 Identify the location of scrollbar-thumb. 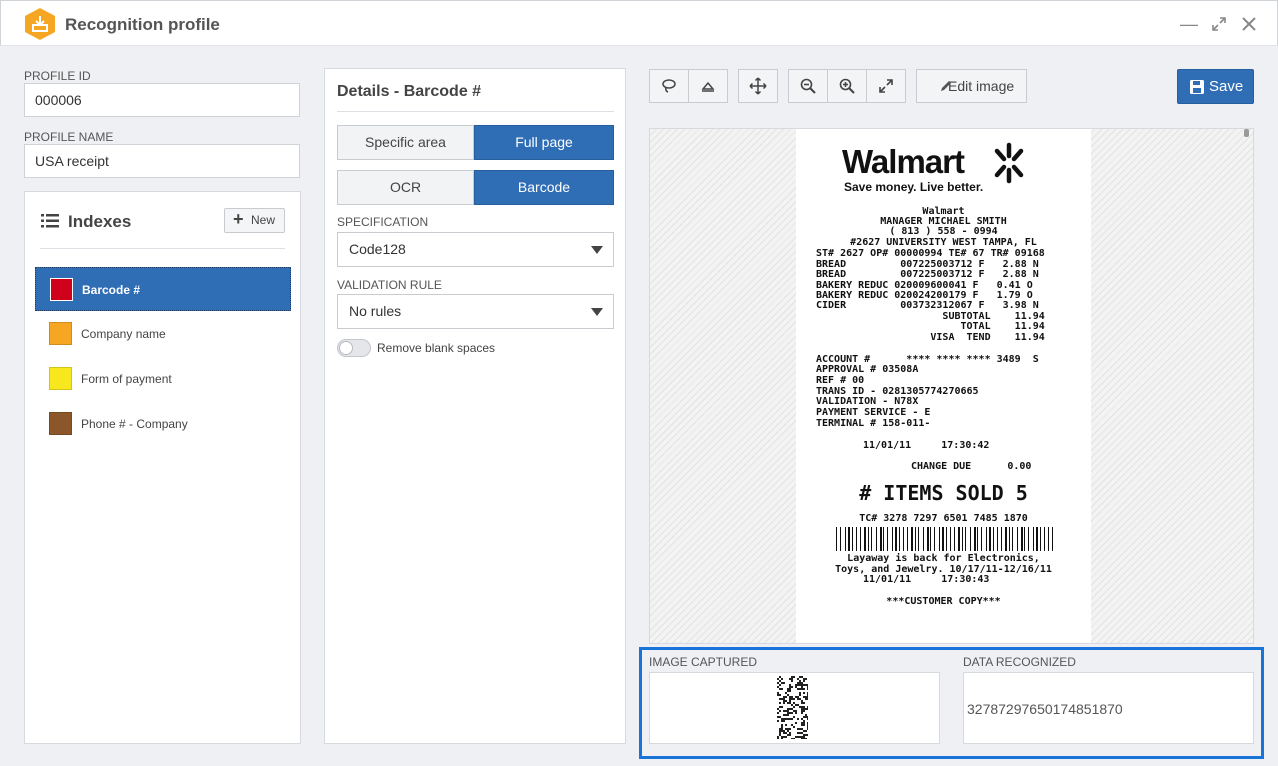
(1246, 133).